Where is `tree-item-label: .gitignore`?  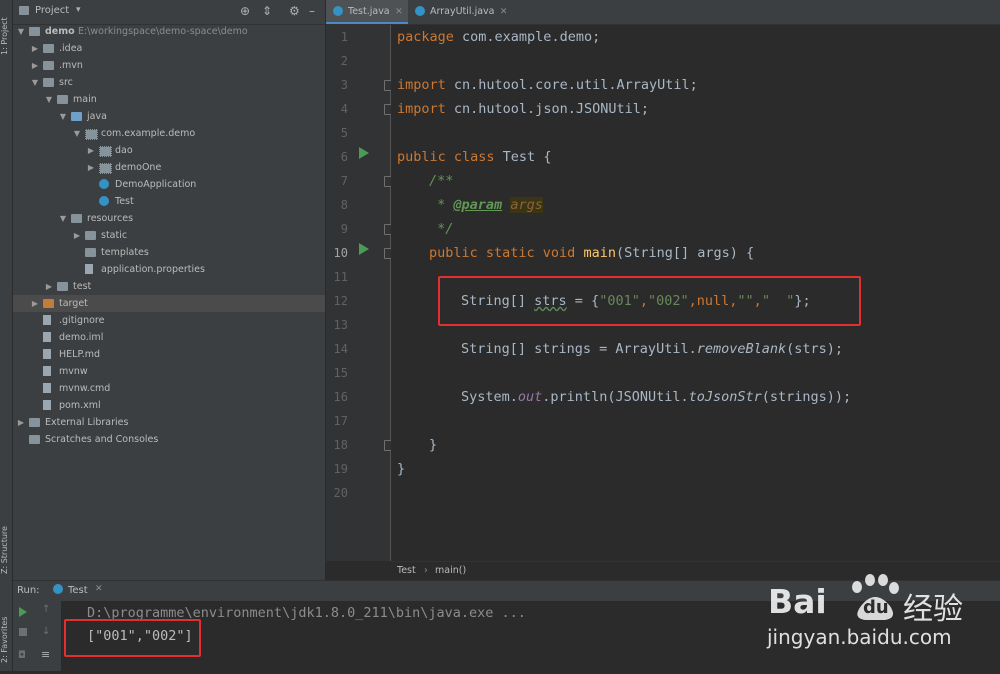 tree-item-label: .gitignore is located at coordinates (82, 320).